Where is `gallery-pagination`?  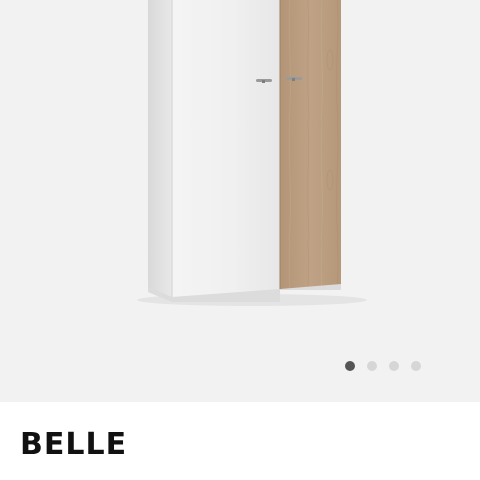
gallery-pagination is located at coordinates (383, 366).